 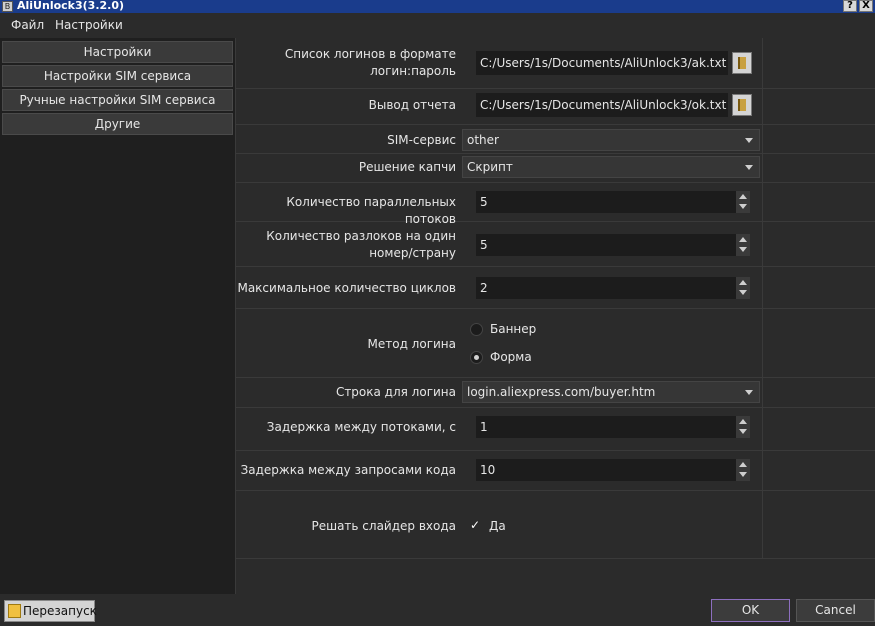 What do you see at coordinates (412, 344) in the screenshot?
I see `login-method-label: Метод логина` at bounding box center [412, 344].